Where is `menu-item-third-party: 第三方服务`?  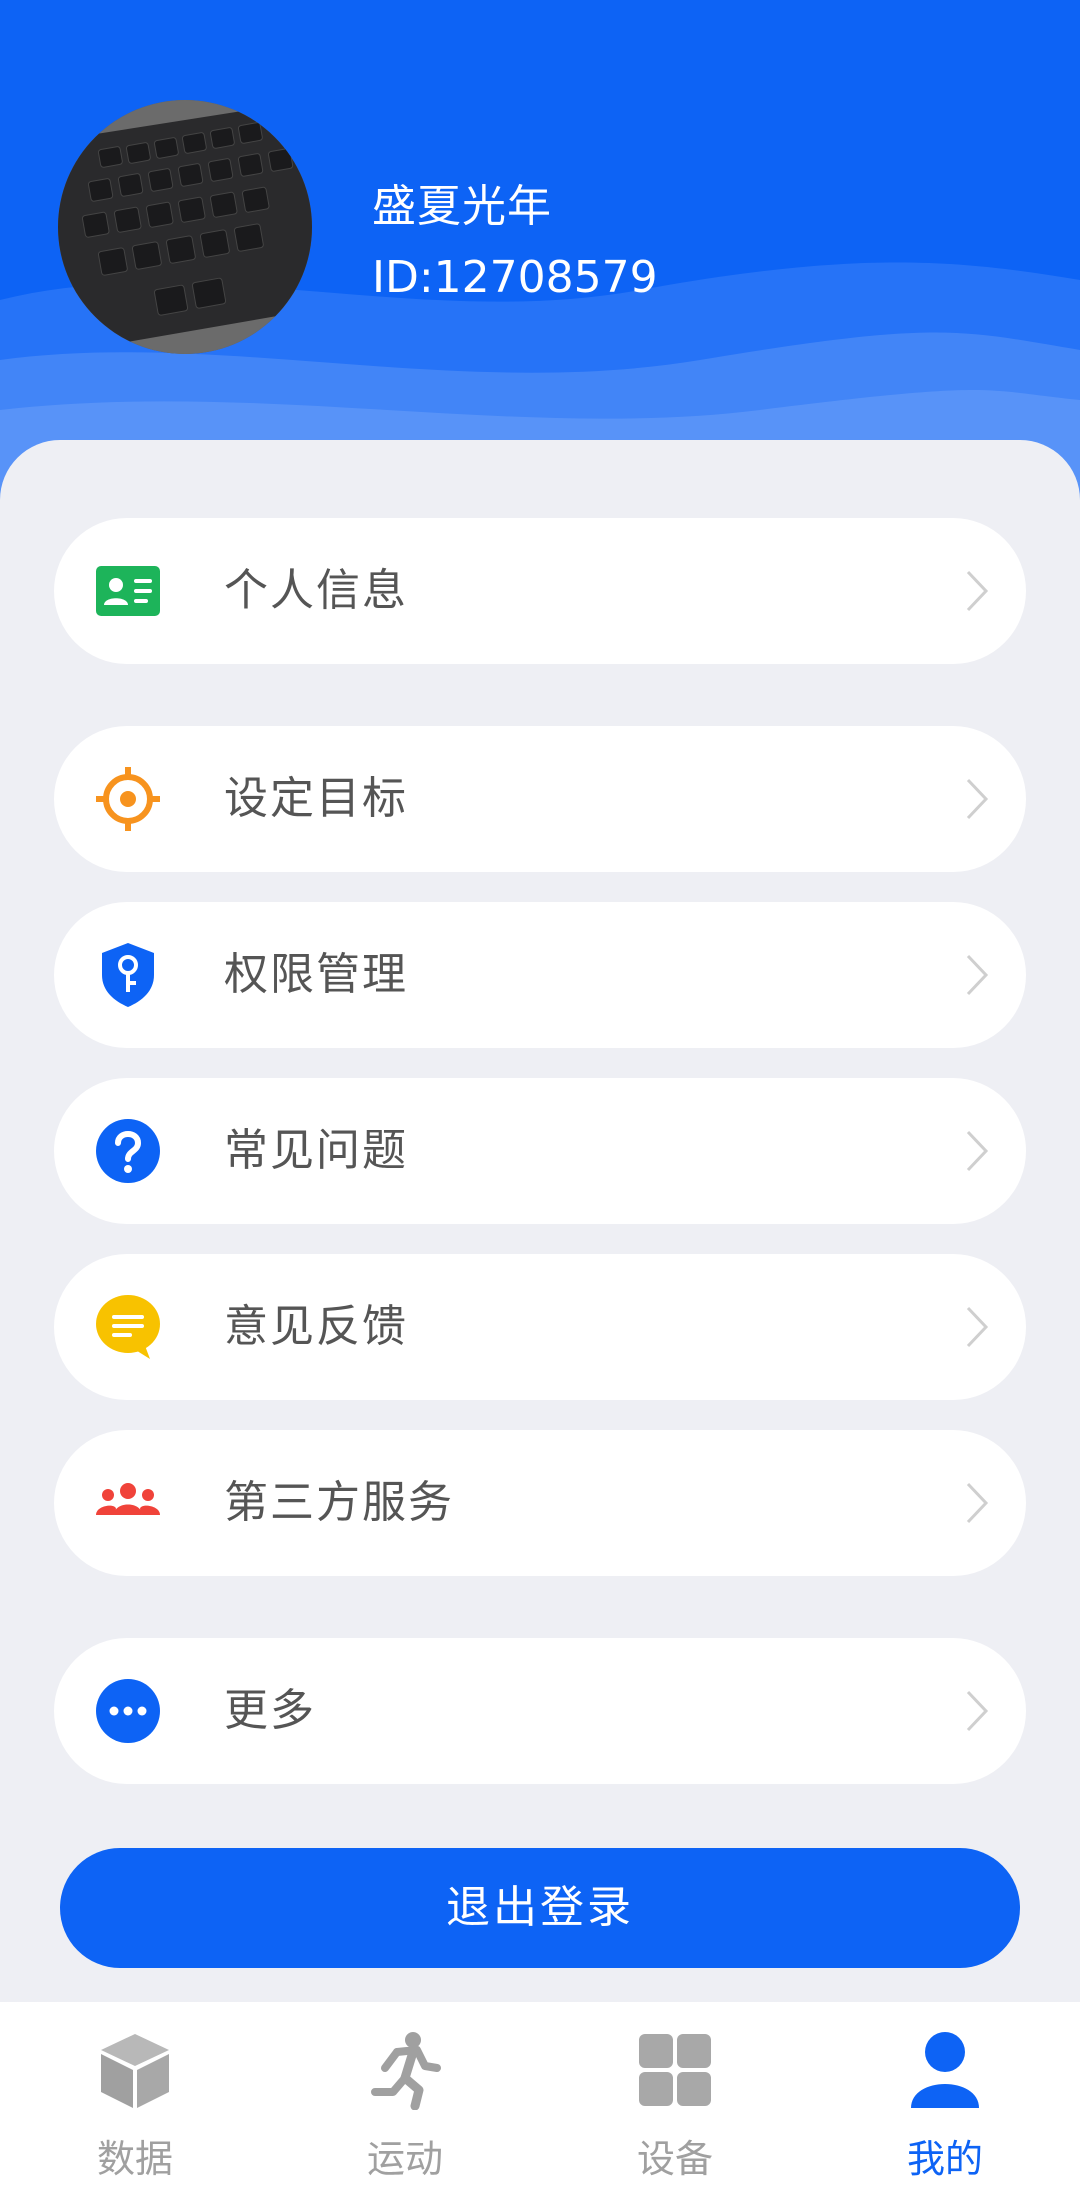
menu-item-third-party: 第三方服务 is located at coordinates (540, 1503).